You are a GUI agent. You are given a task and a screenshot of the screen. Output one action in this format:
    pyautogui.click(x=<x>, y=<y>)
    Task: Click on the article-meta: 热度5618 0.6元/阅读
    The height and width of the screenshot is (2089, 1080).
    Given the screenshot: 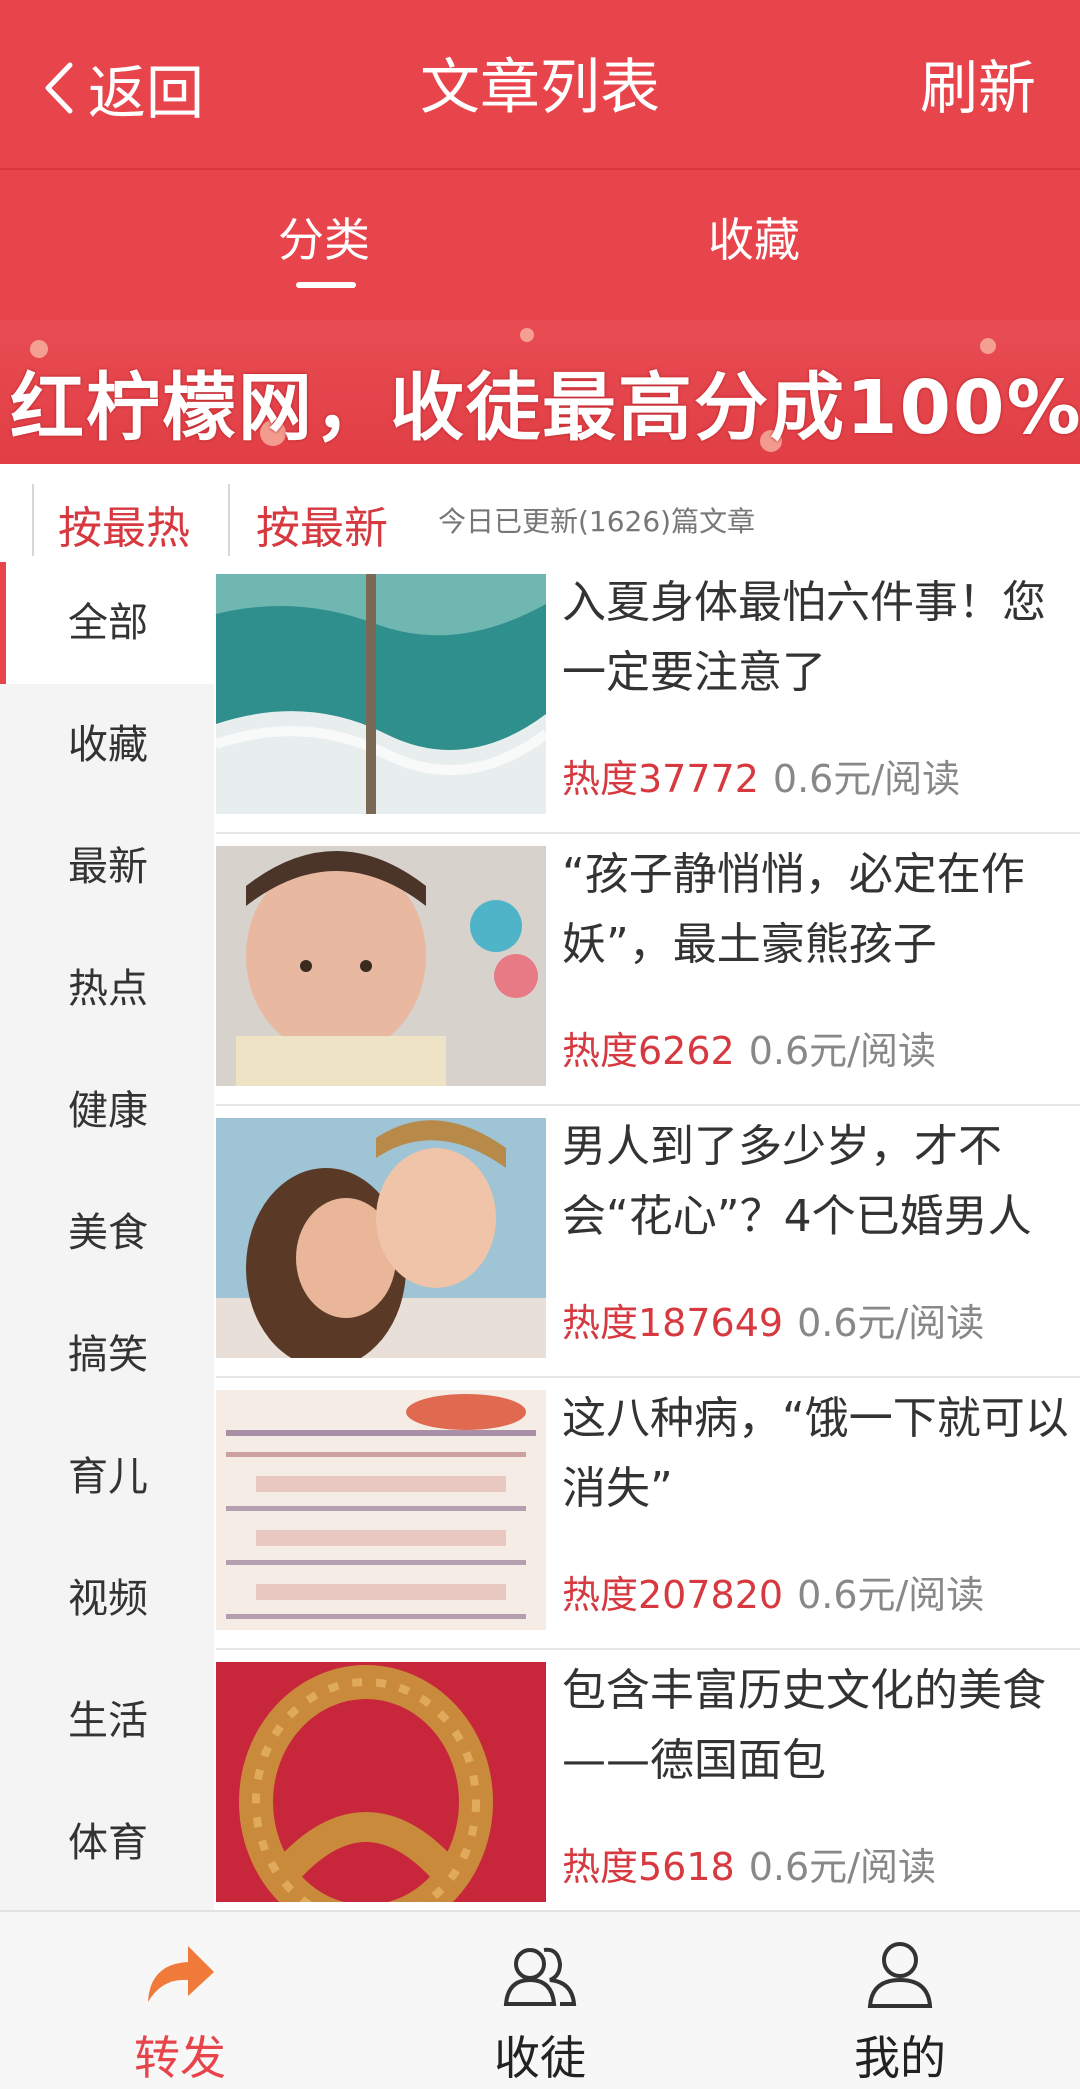 What is the action you would take?
    pyautogui.click(x=749, y=1863)
    